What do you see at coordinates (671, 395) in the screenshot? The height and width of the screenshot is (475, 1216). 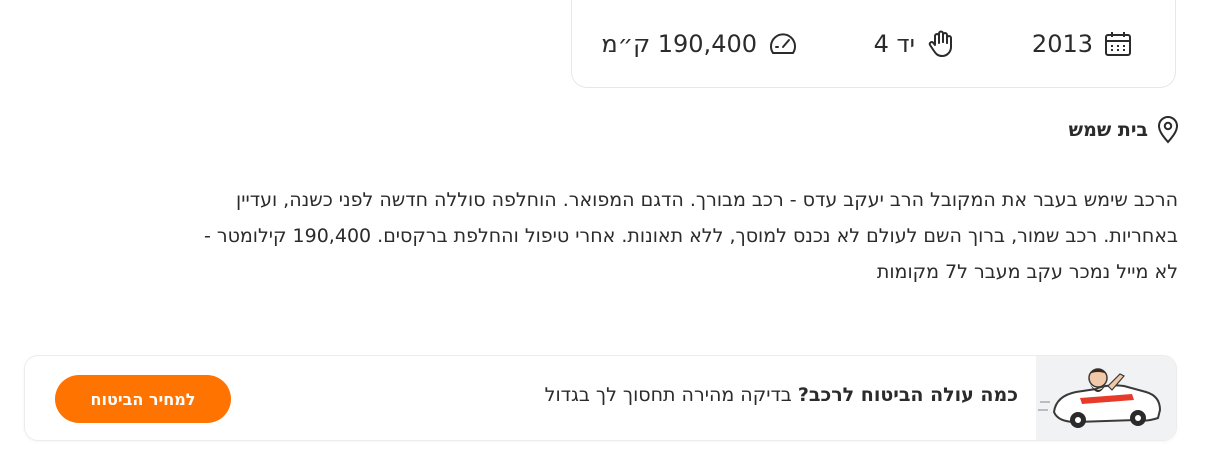 I see `insurance-banner-subtitle: בדיקה מהירה תחסוך לך בגדול` at bounding box center [671, 395].